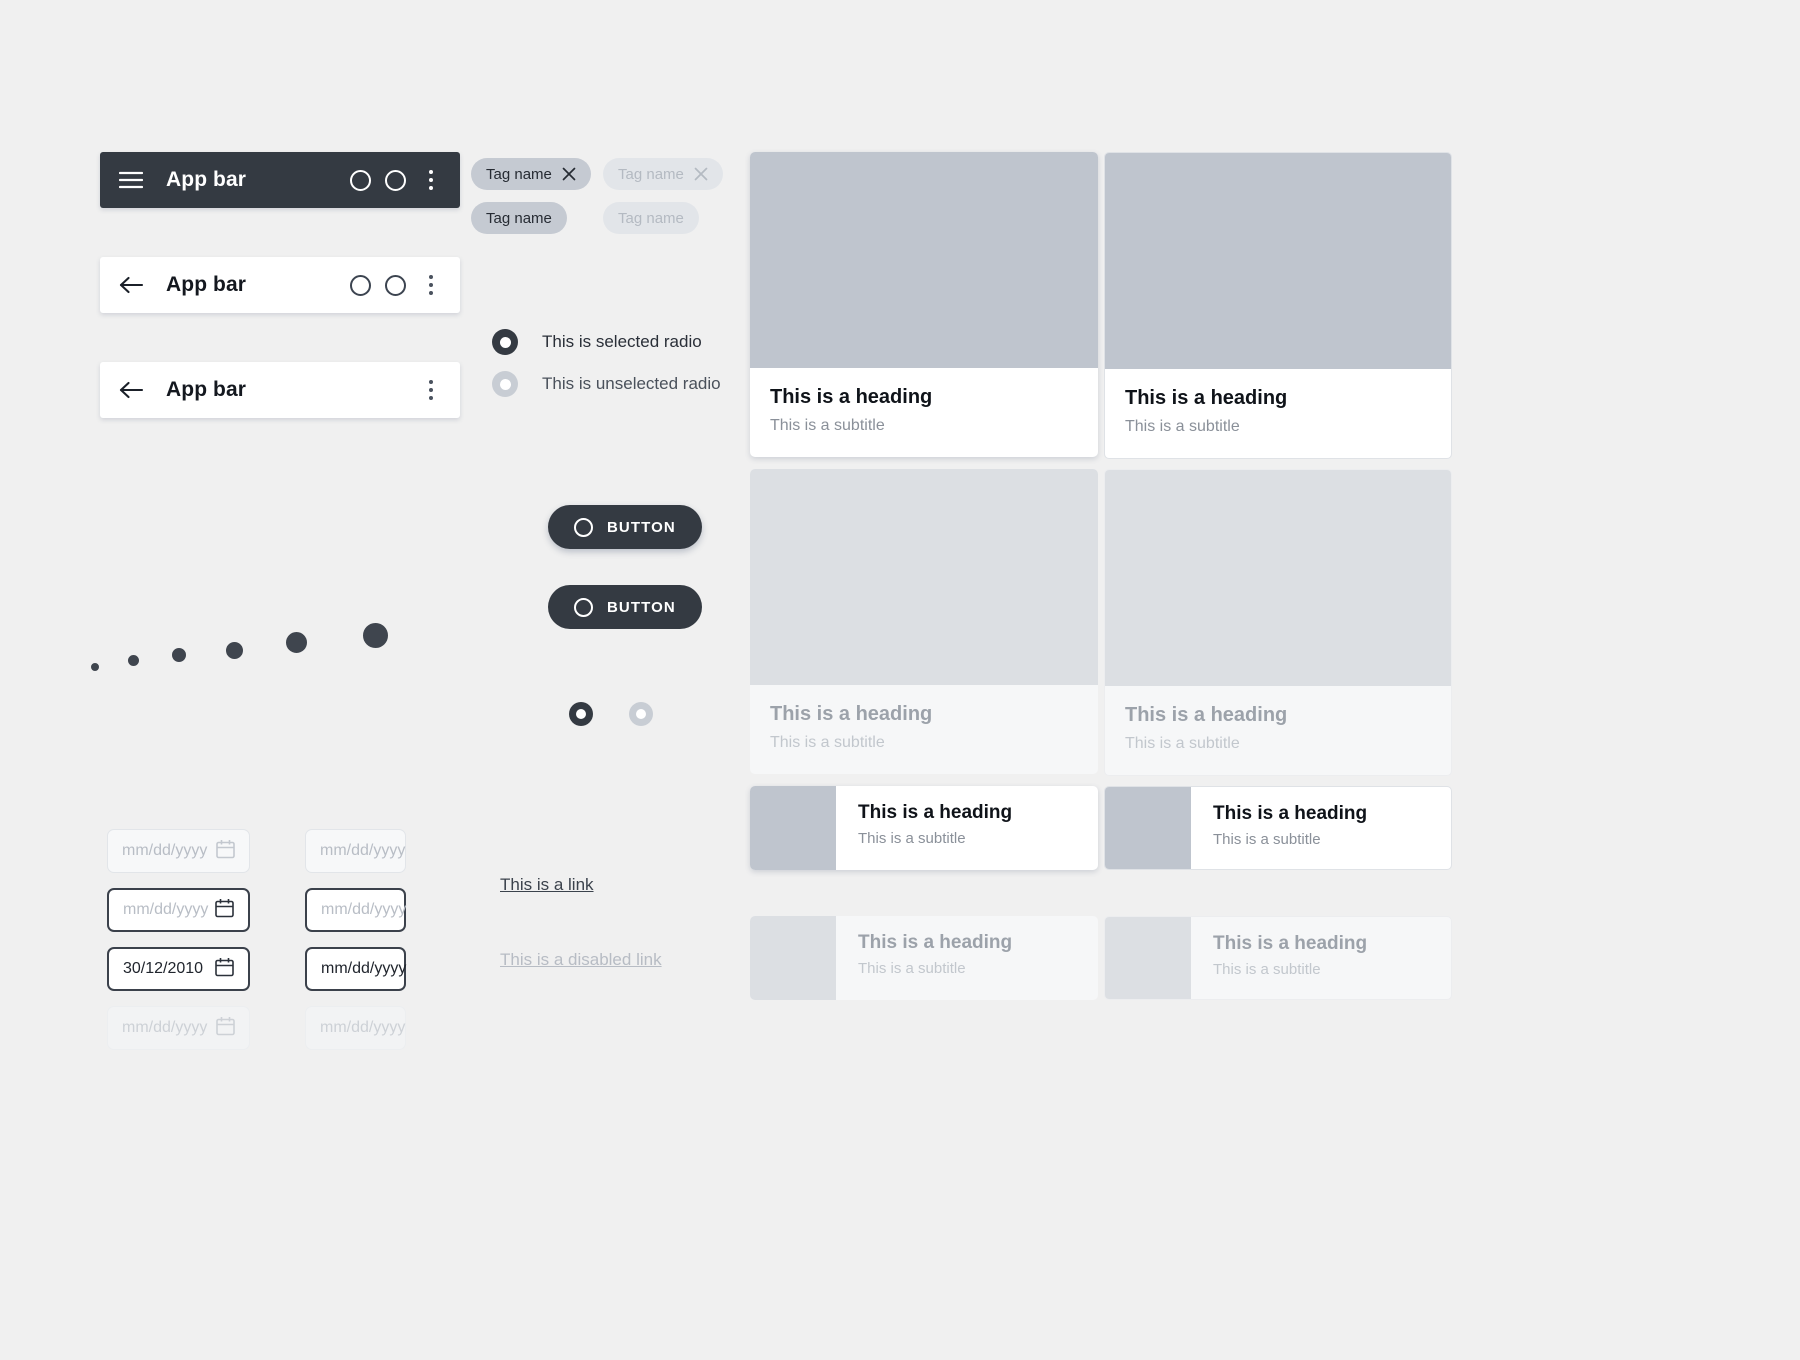 This screenshot has width=1800, height=1360. I want to click on date-field-active: mm/dd/yyyy, so click(178, 910).